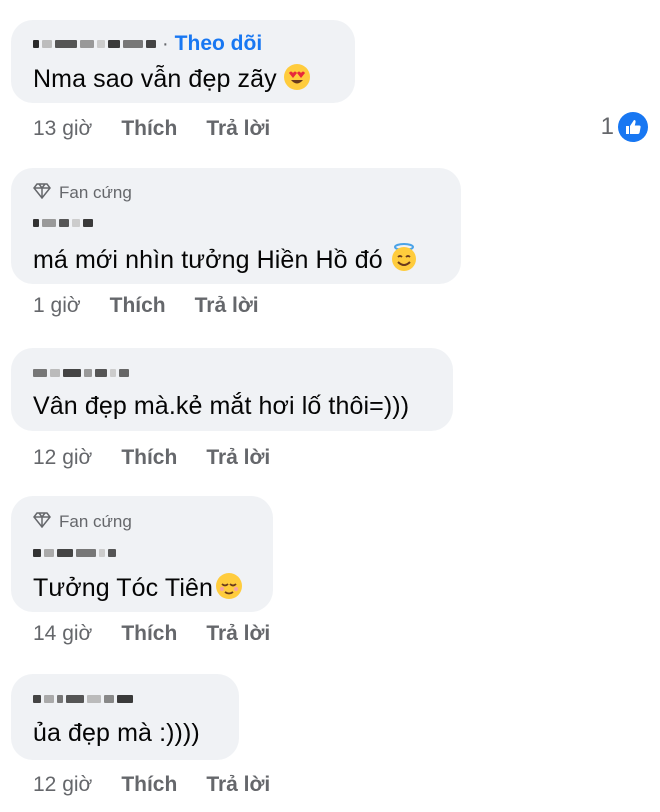 This screenshot has width=660, height=812. I want to click on comment-bubble: ủa đẹp mà :)))), so click(125, 717).